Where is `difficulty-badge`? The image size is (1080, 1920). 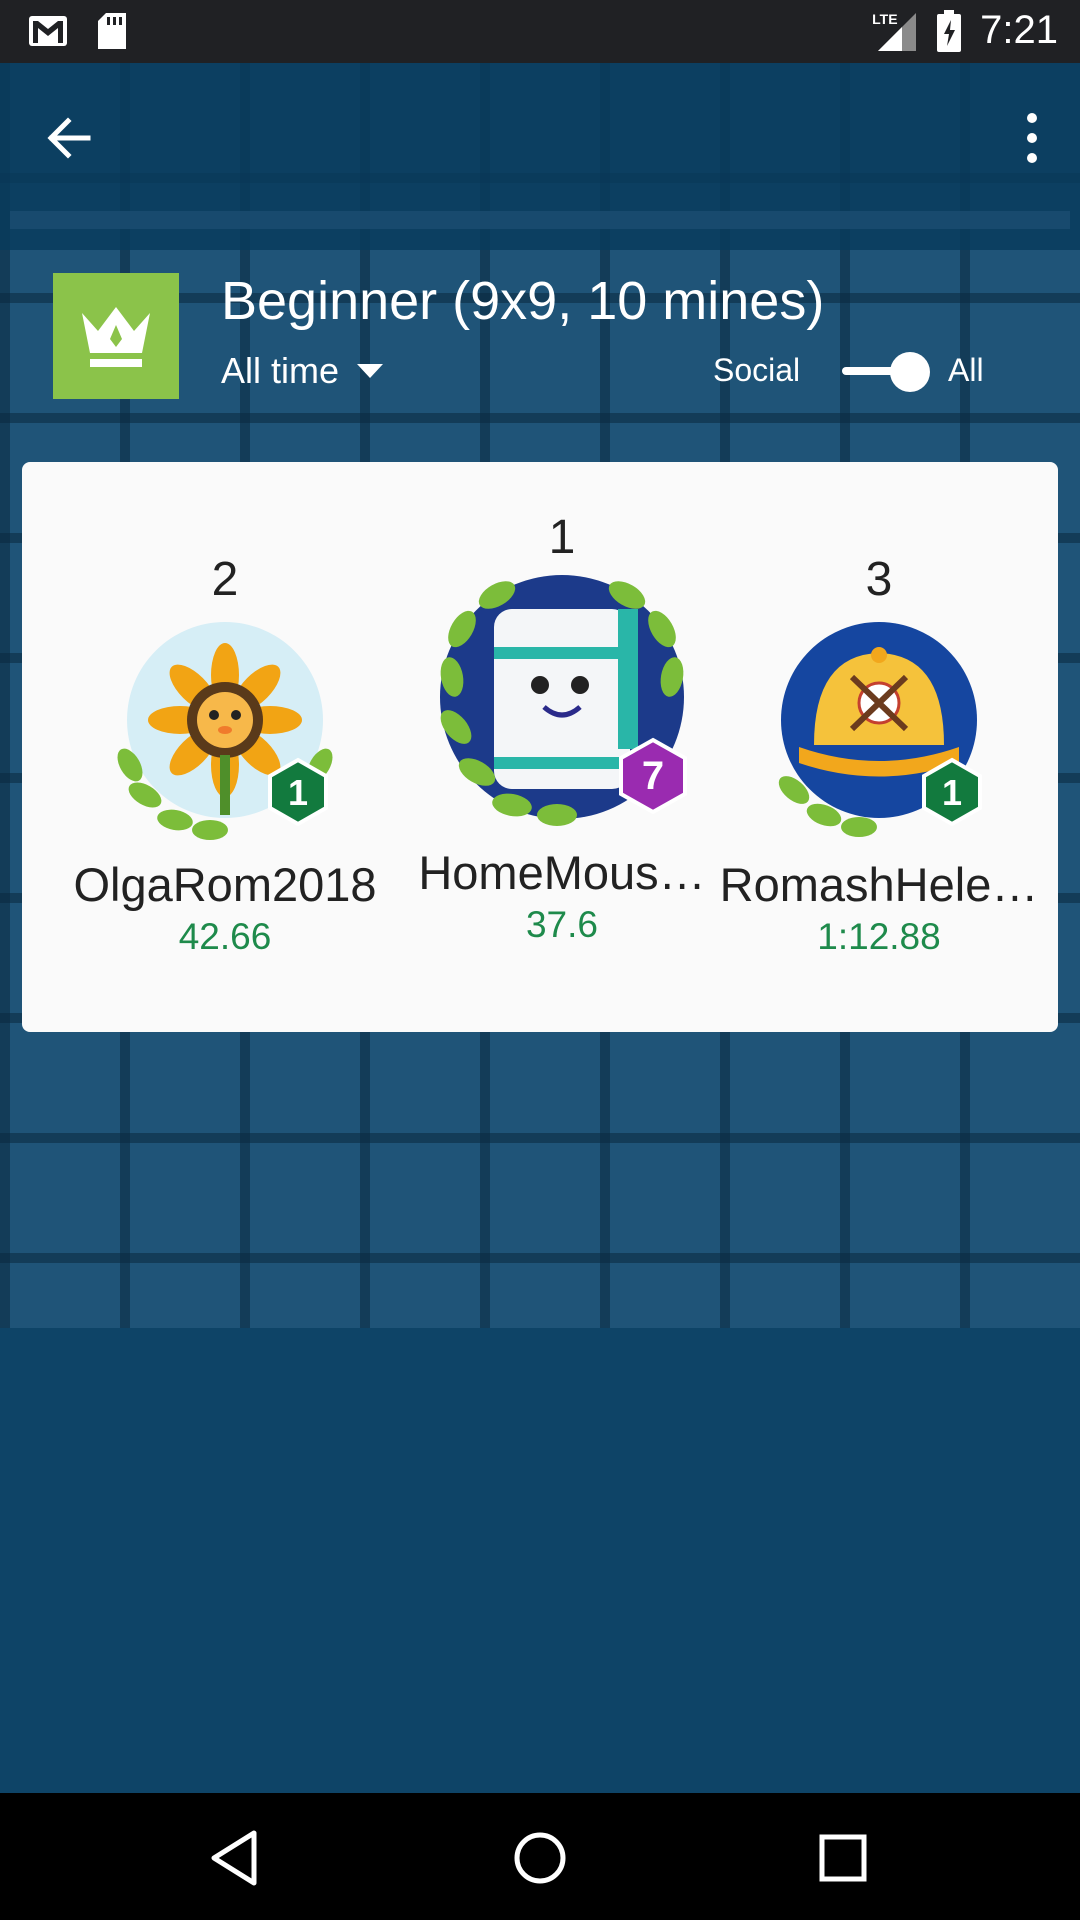
difficulty-badge is located at coordinates (116, 336).